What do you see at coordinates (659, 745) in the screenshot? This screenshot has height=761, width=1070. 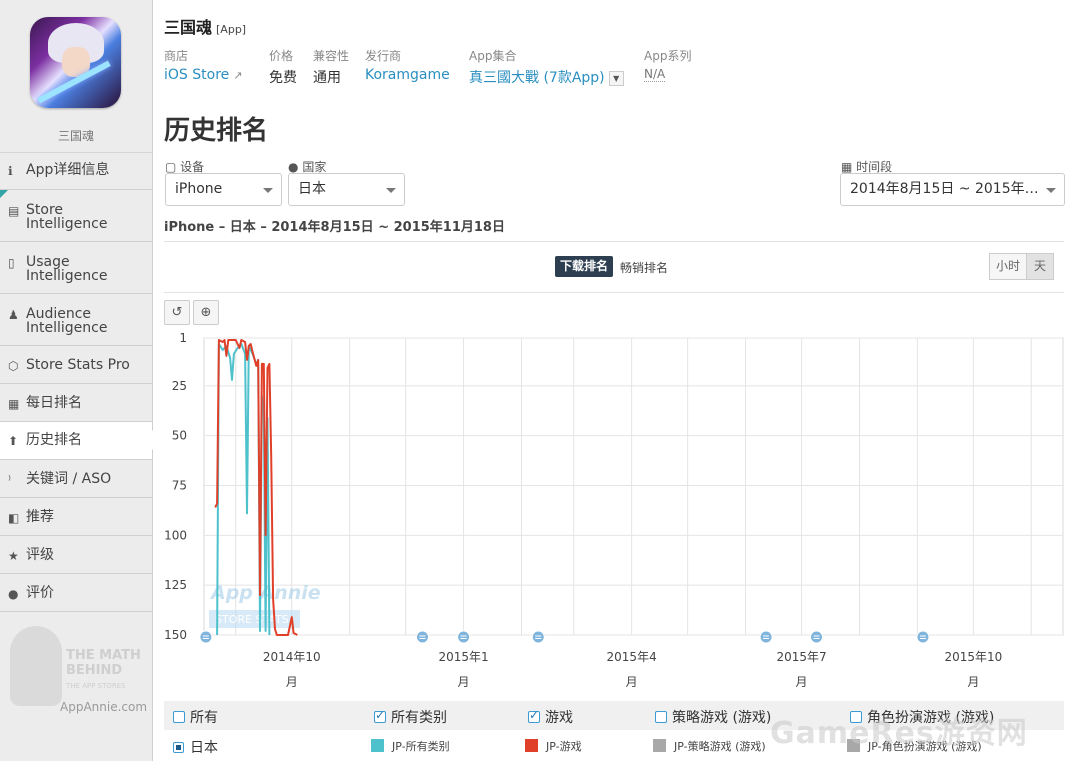 I see `swatch-grey` at bounding box center [659, 745].